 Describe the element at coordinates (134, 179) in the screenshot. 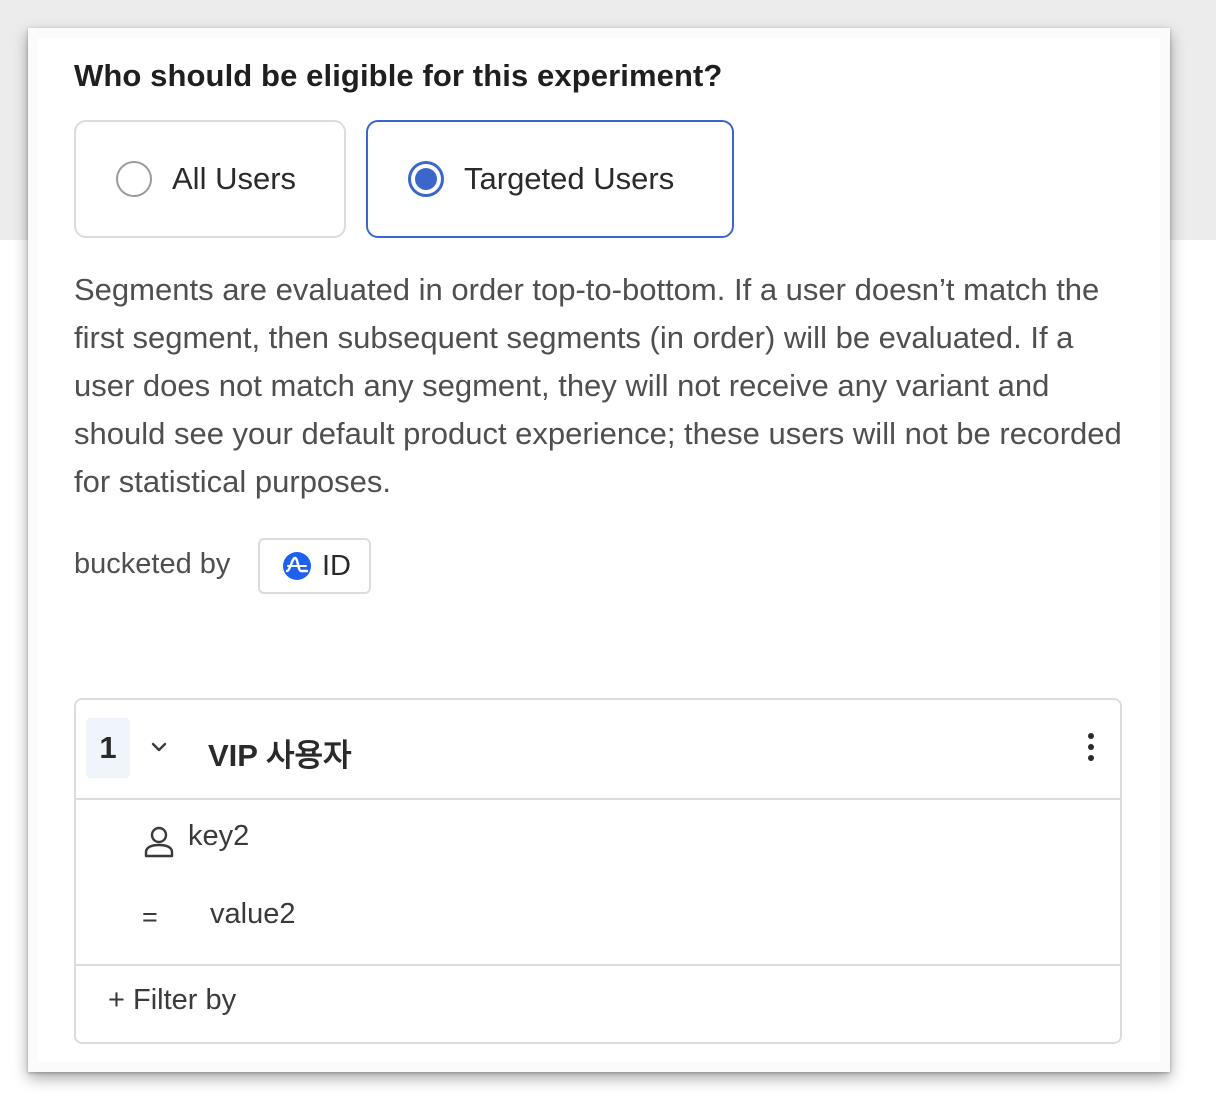

I see `radio-unchecked-icon` at that location.